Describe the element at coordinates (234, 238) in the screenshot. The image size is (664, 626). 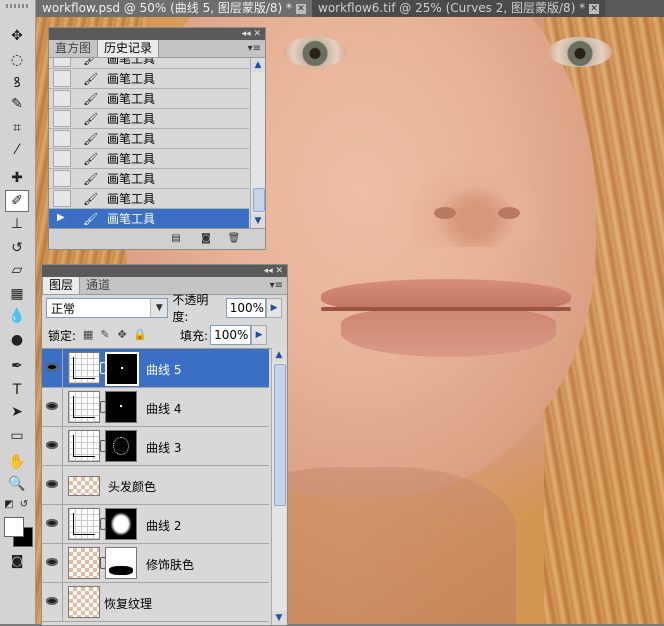
I see `trash-icon: 🗑` at that location.